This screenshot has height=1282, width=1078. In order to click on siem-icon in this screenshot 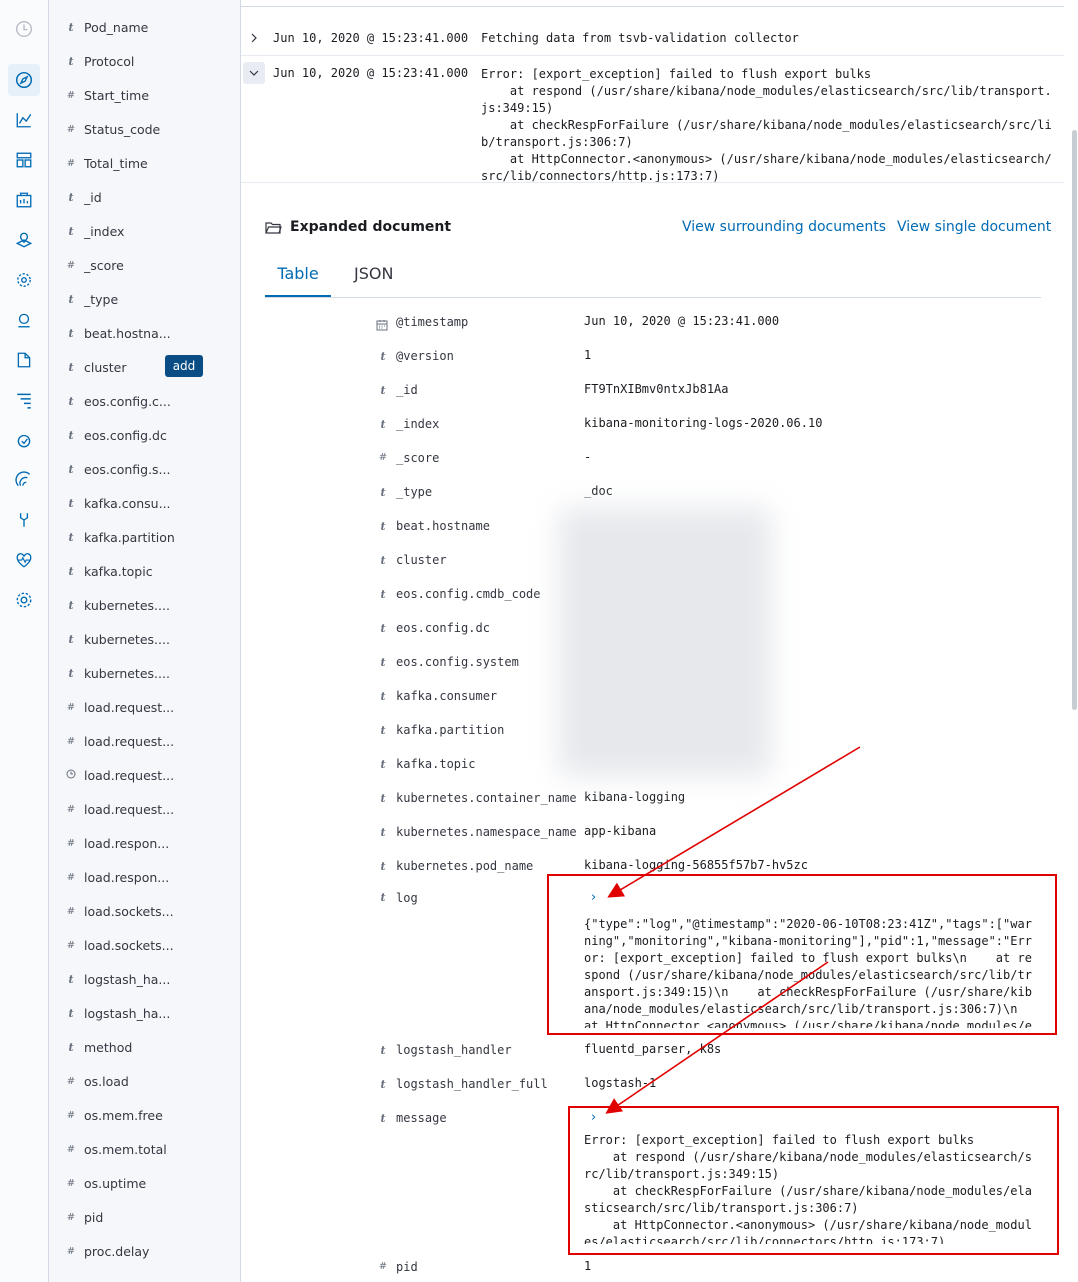, I will do `click(24, 480)`.